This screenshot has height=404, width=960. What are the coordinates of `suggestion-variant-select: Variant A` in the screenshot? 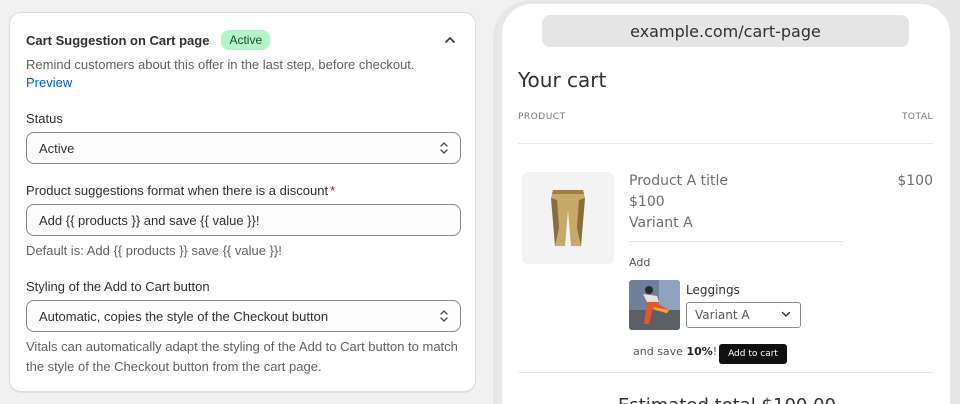 It's located at (743, 315).